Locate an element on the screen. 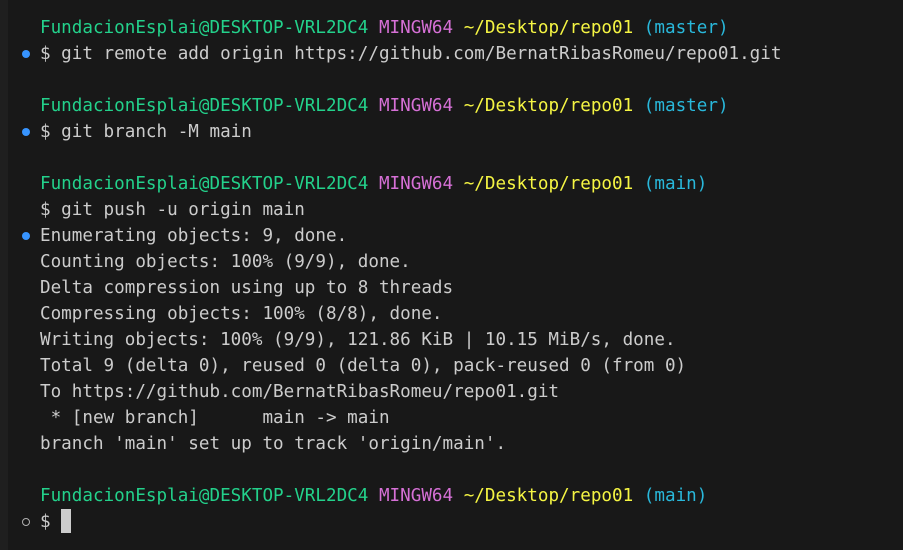  output-line: Enumerating objects: 9, done. is located at coordinates (194, 236).